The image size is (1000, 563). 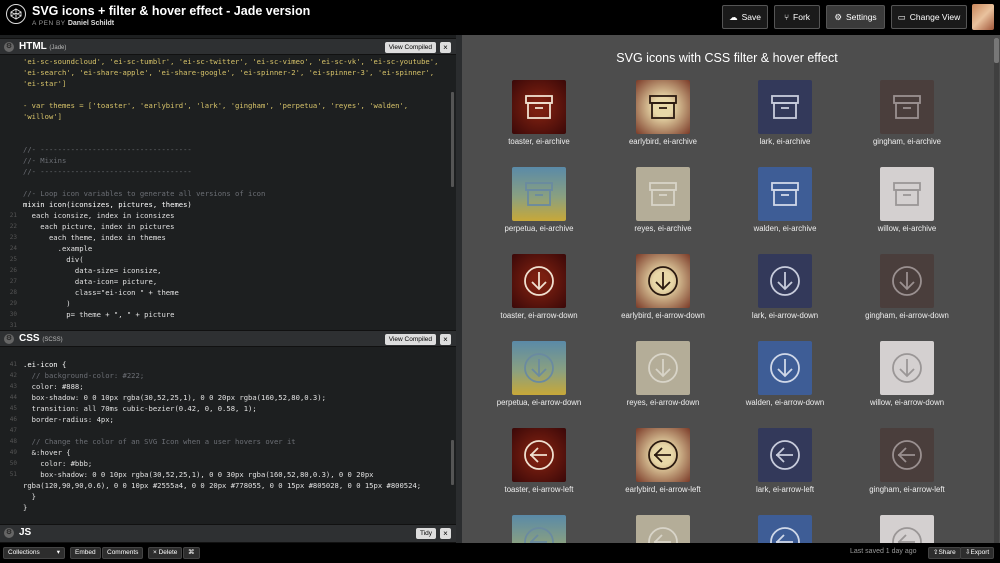 What do you see at coordinates (9, 339) in the screenshot?
I see `css-settings-gear-icon: ⚙` at bounding box center [9, 339].